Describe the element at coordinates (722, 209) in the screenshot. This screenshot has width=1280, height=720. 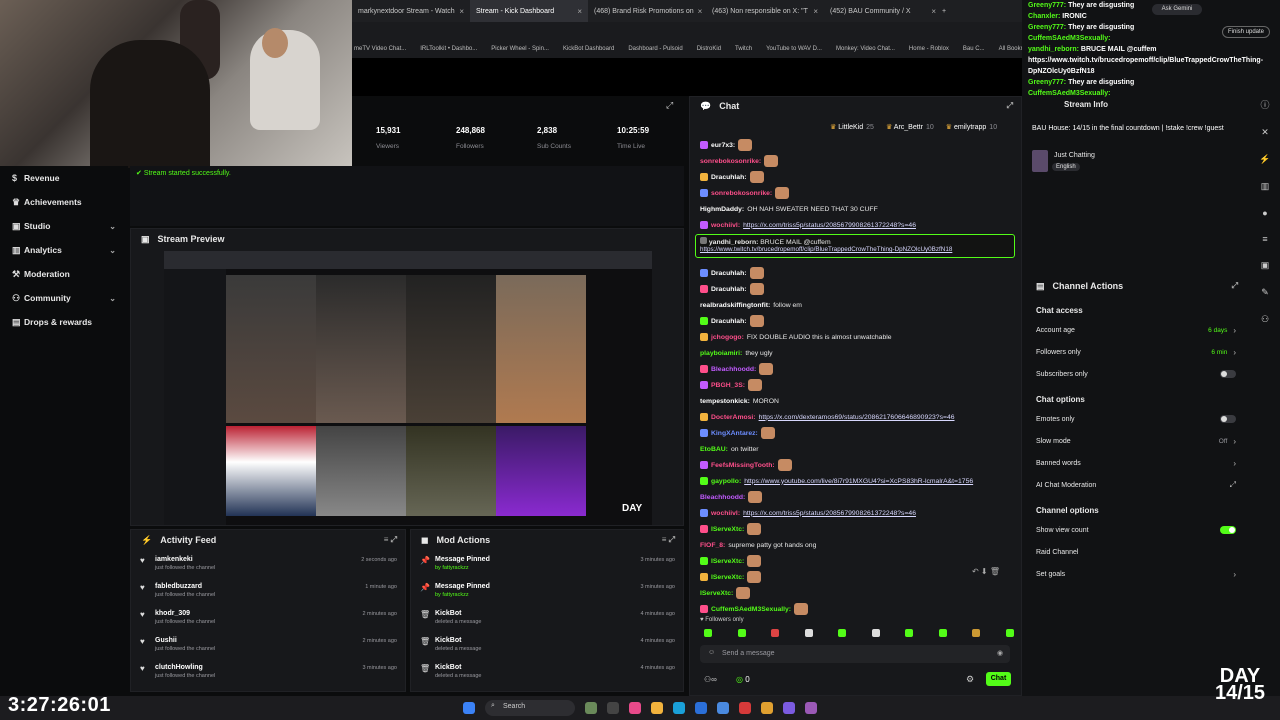
I see `chat-username: HighmDaddy:` at that location.